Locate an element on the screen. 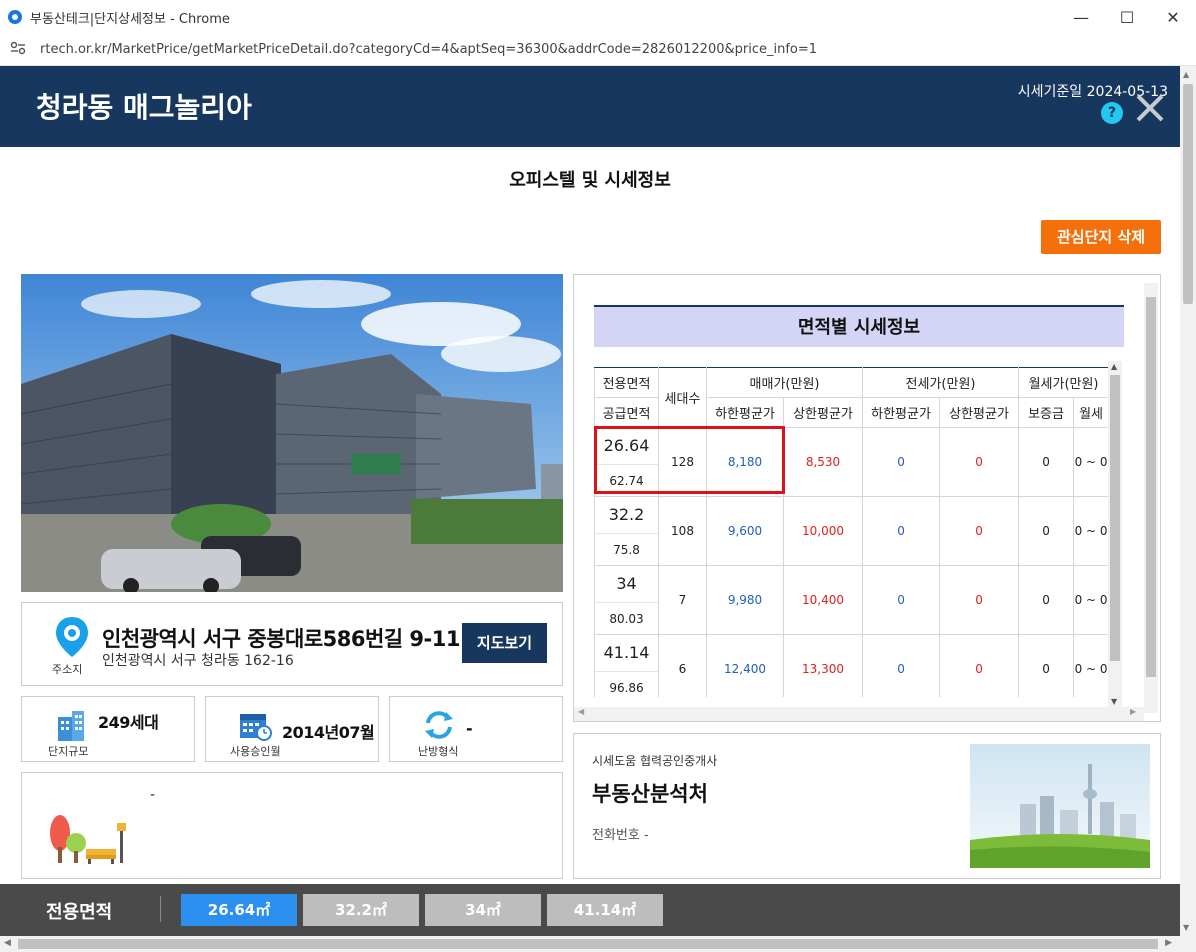 The image size is (1196, 952). table-scroll-down-icon: ▼ is located at coordinates (1114, 701).